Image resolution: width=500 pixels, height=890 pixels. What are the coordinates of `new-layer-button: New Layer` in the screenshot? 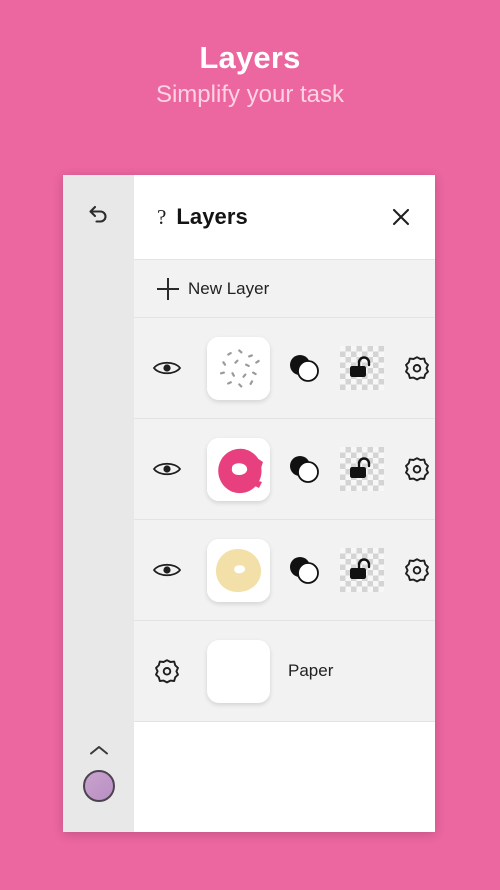 It's located at (284, 288).